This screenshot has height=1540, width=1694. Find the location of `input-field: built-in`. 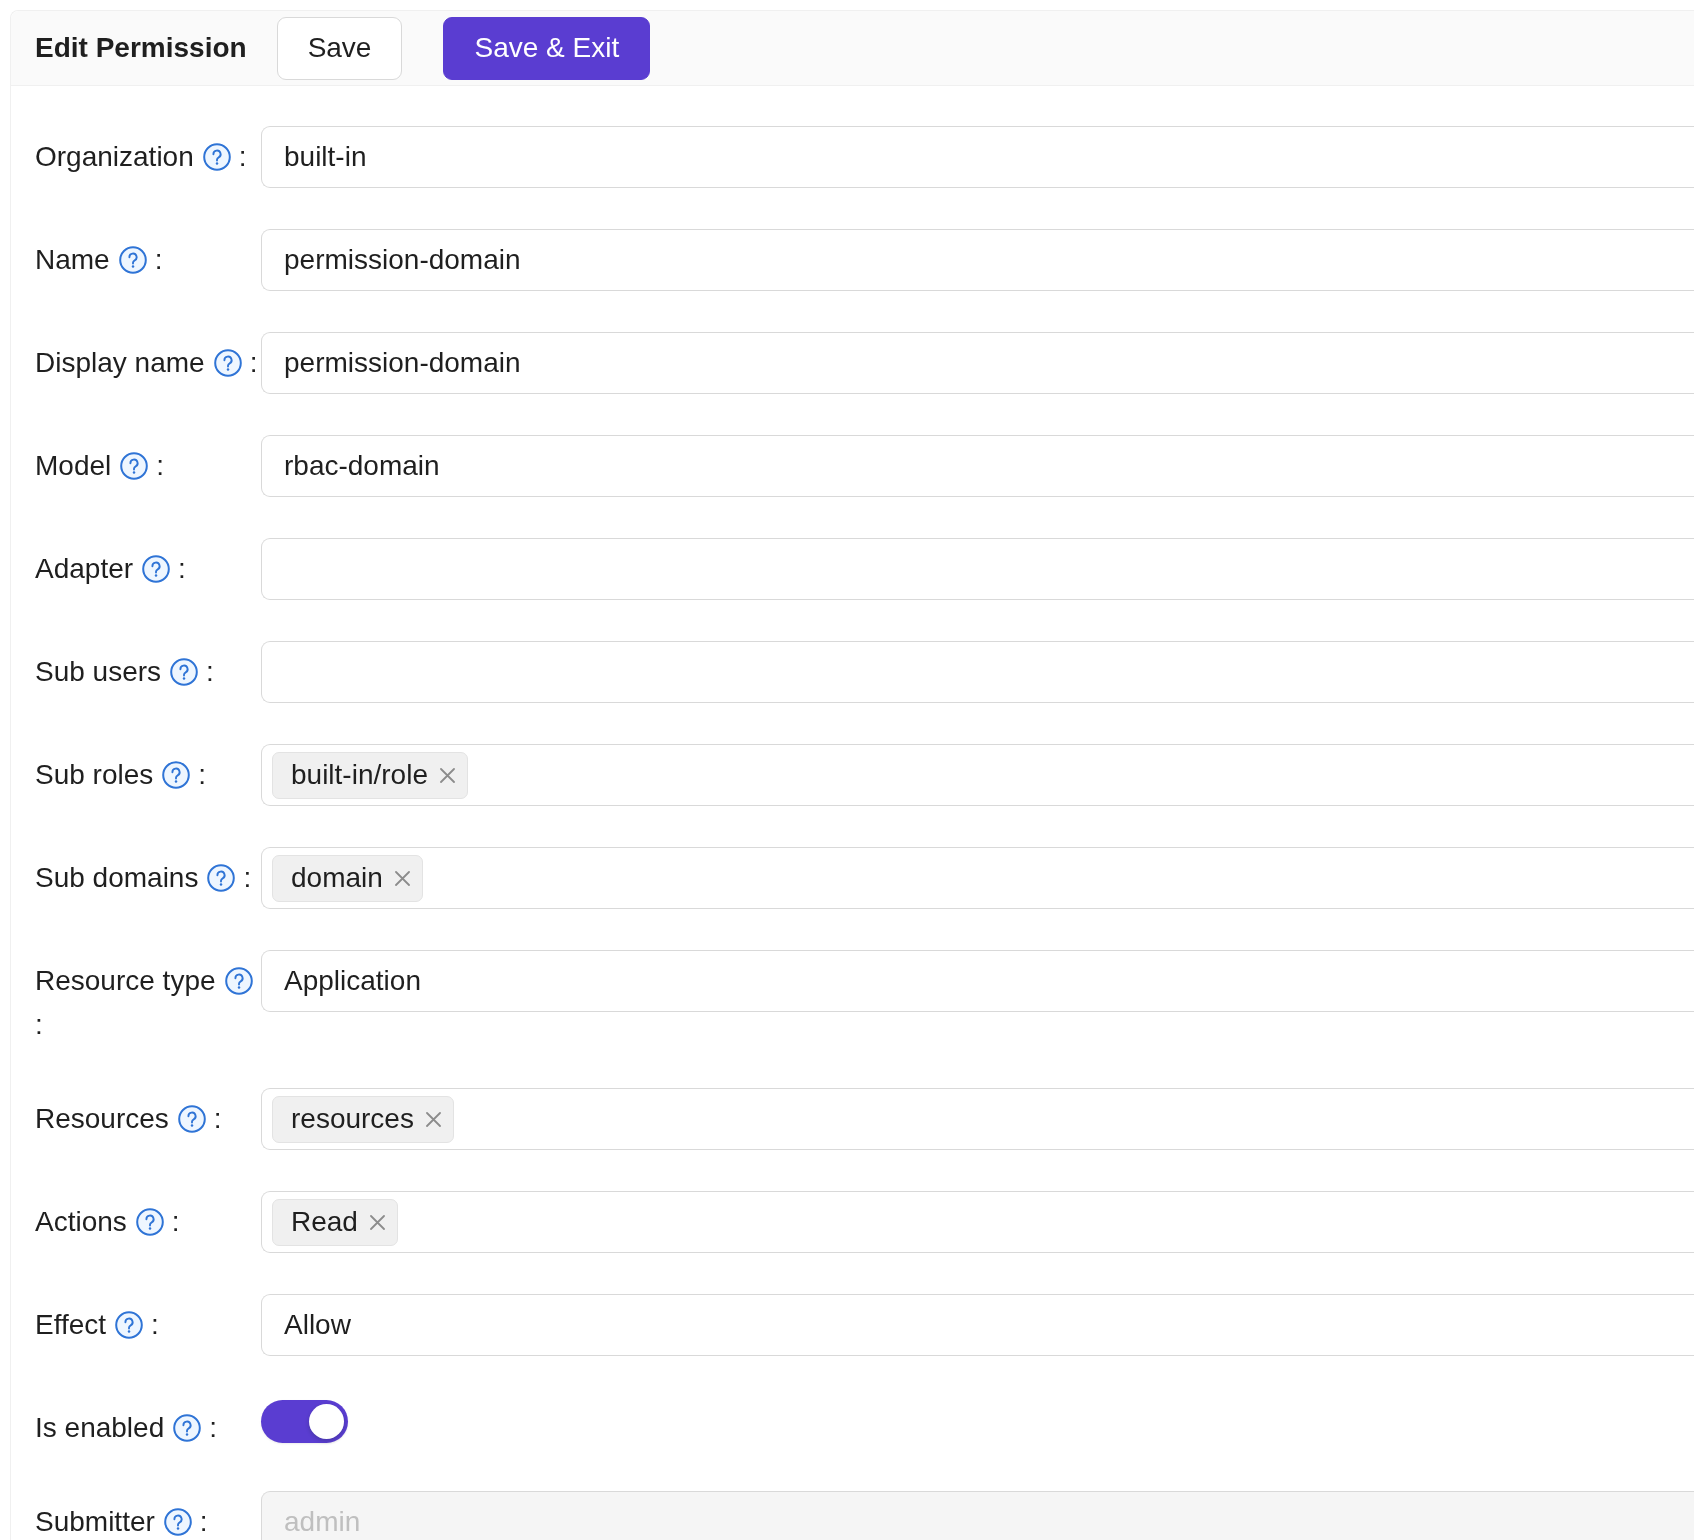

input-field: built-in is located at coordinates (977, 157).